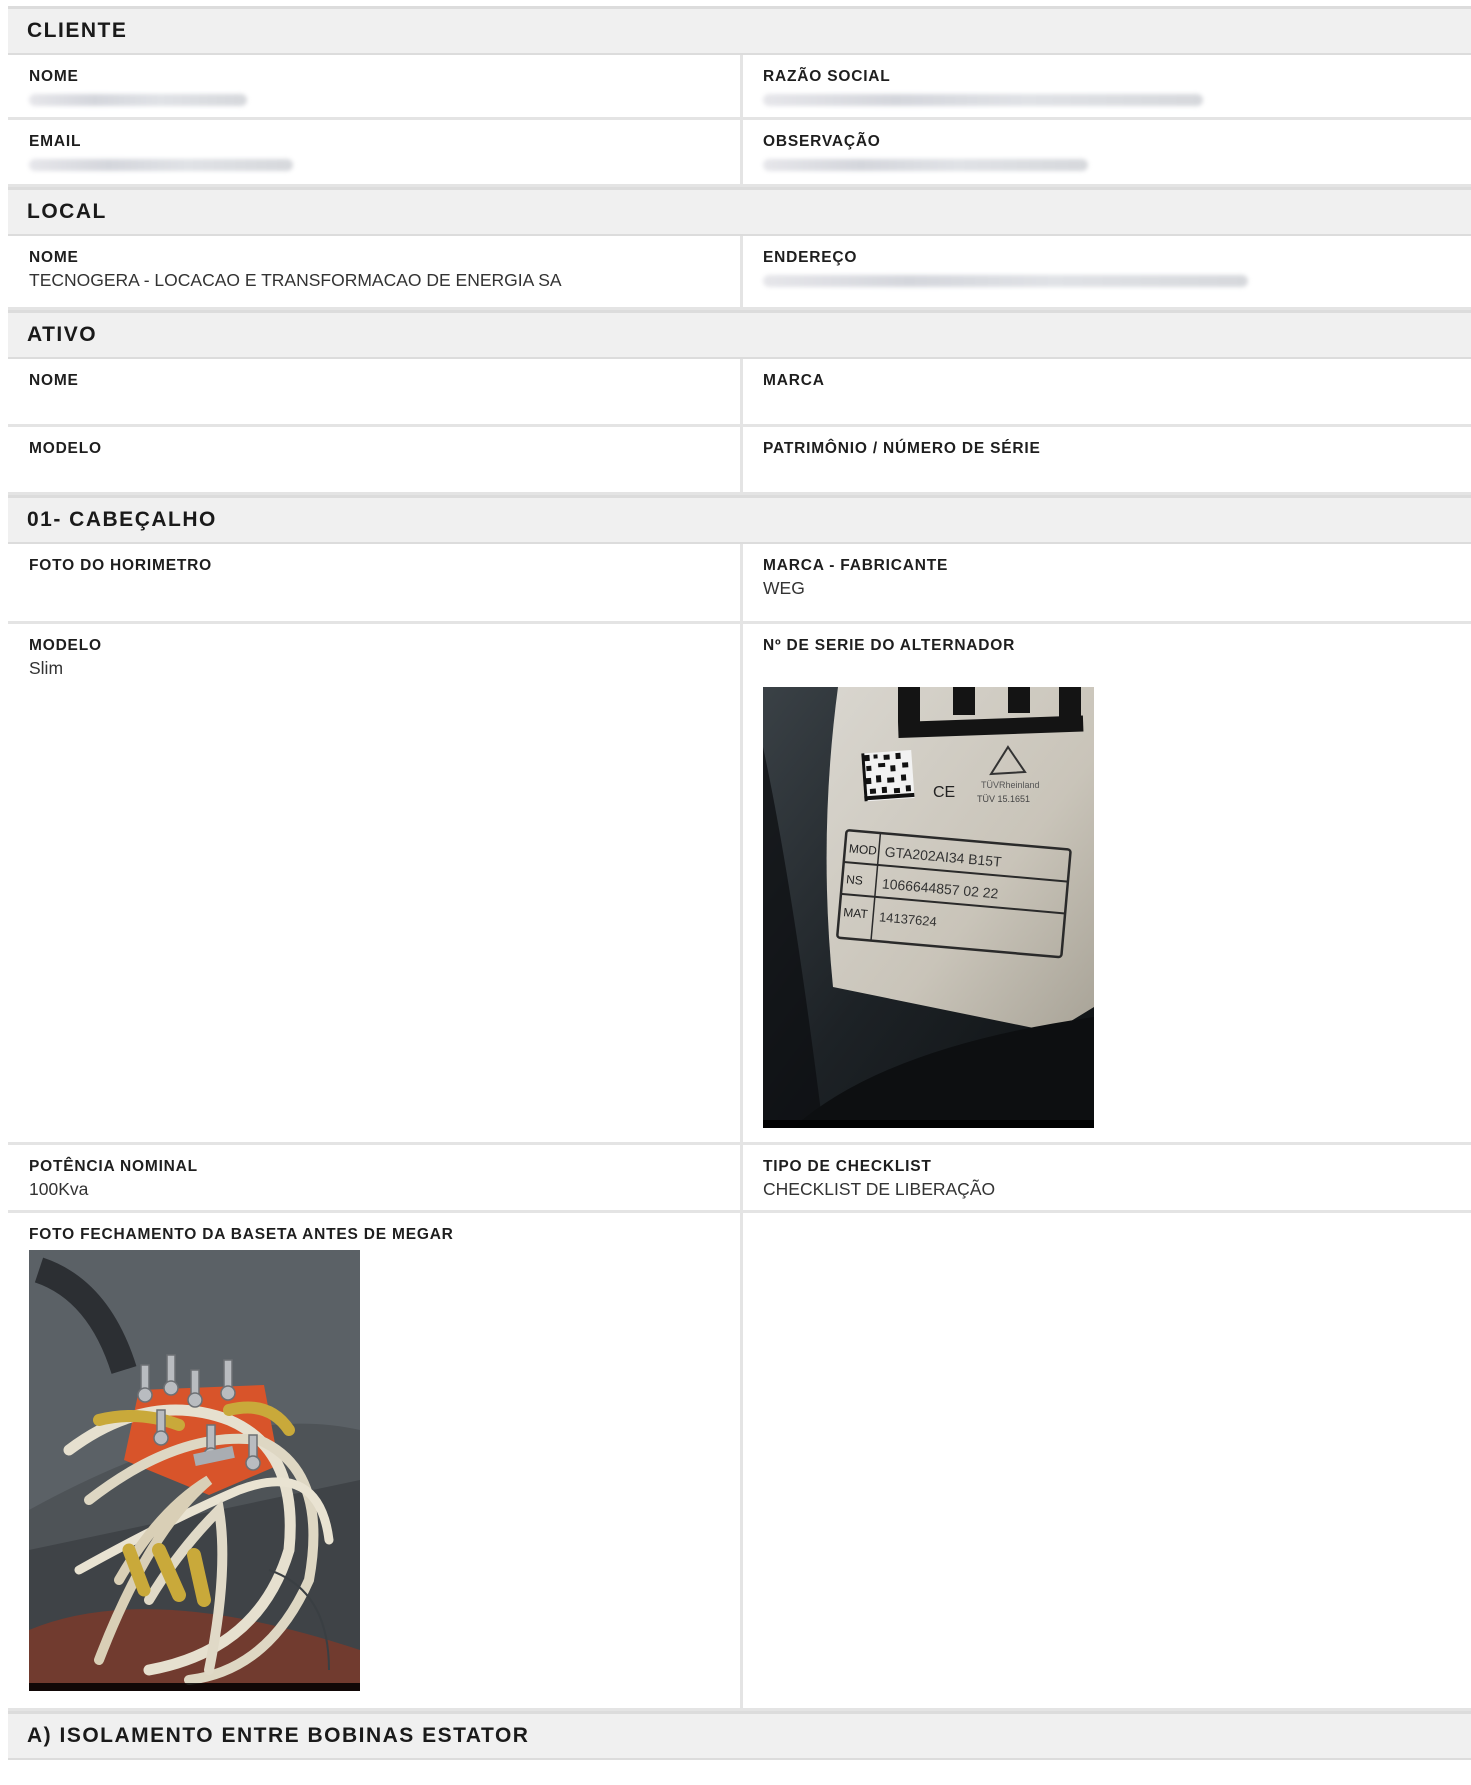 The height and width of the screenshot is (1785, 1471). I want to click on cliente-row-2: EMAIL OBSERVAÇÃO, so click(739, 153).